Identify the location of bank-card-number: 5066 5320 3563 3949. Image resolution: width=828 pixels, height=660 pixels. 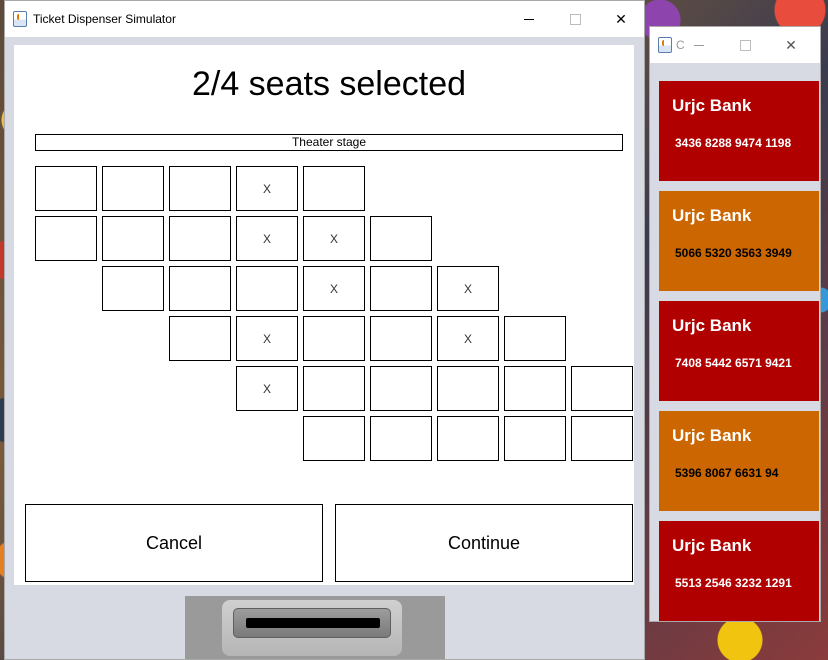
(733, 253).